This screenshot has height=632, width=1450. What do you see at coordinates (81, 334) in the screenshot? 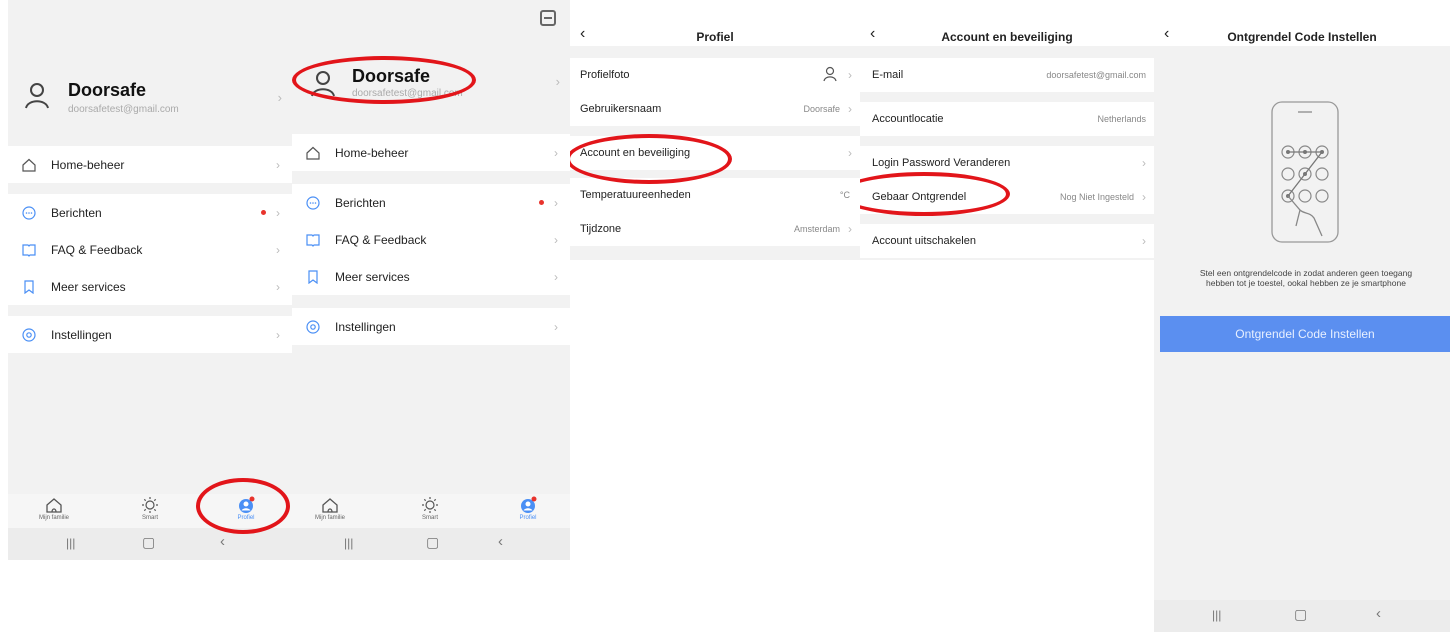
I see `menu-item-label: Instellingen` at bounding box center [81, 334].